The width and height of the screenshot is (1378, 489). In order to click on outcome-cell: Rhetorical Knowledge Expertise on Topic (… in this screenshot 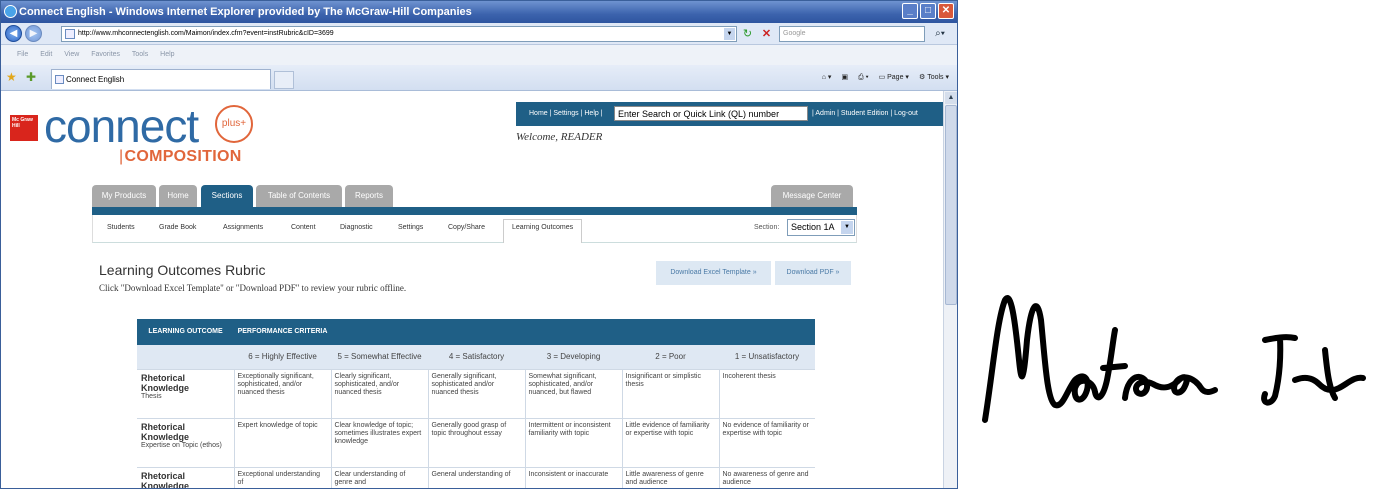, I will do `click(185, 442)`.